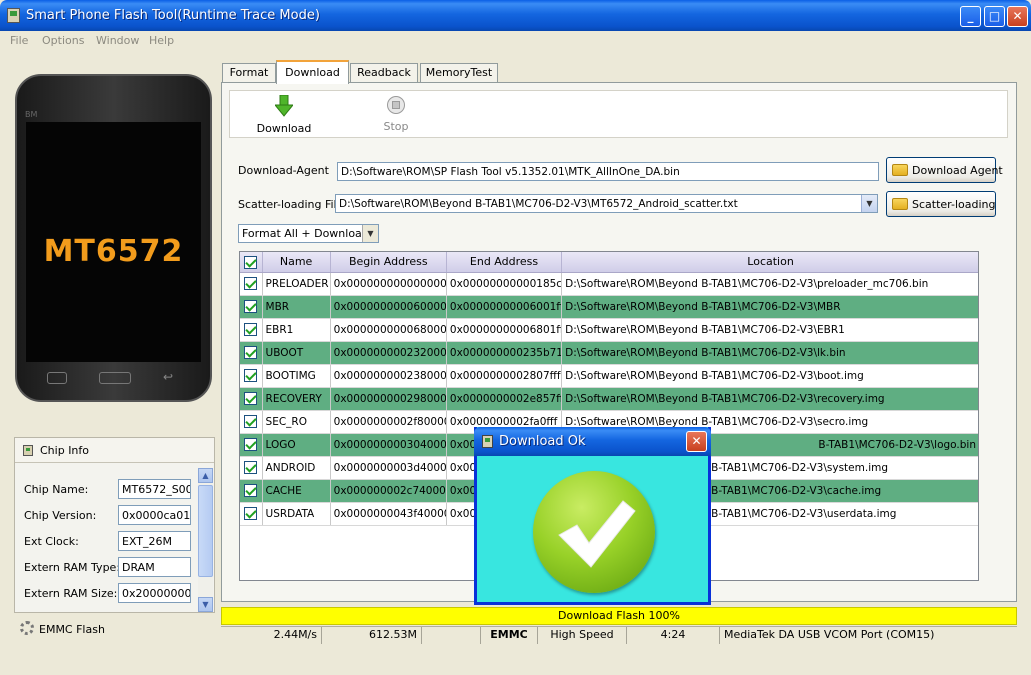 This screenshot has width=1031, height=675. Describe the element at coordinates (504, 262) in the screenshot. I see `column-header: End Address` at that location.